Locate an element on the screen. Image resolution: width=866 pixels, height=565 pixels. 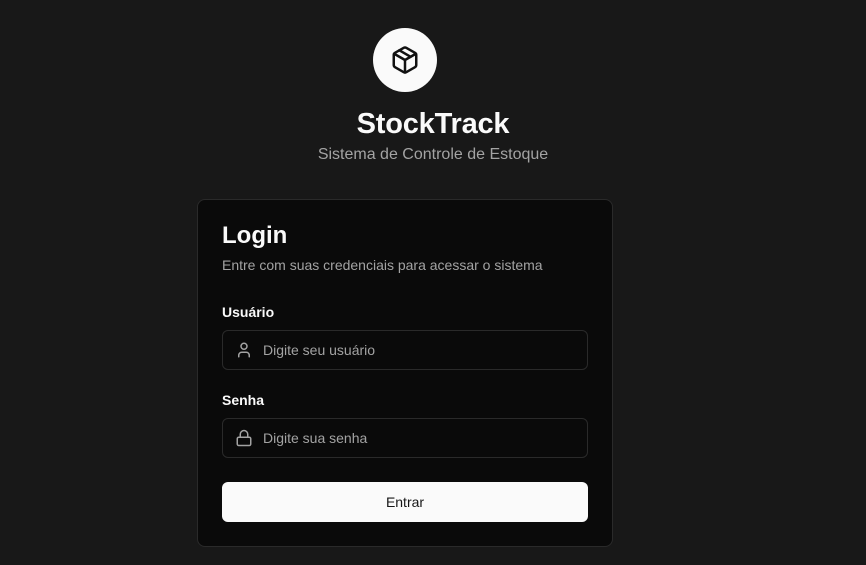
password-label: Senha is located at coordinates (243, 400).